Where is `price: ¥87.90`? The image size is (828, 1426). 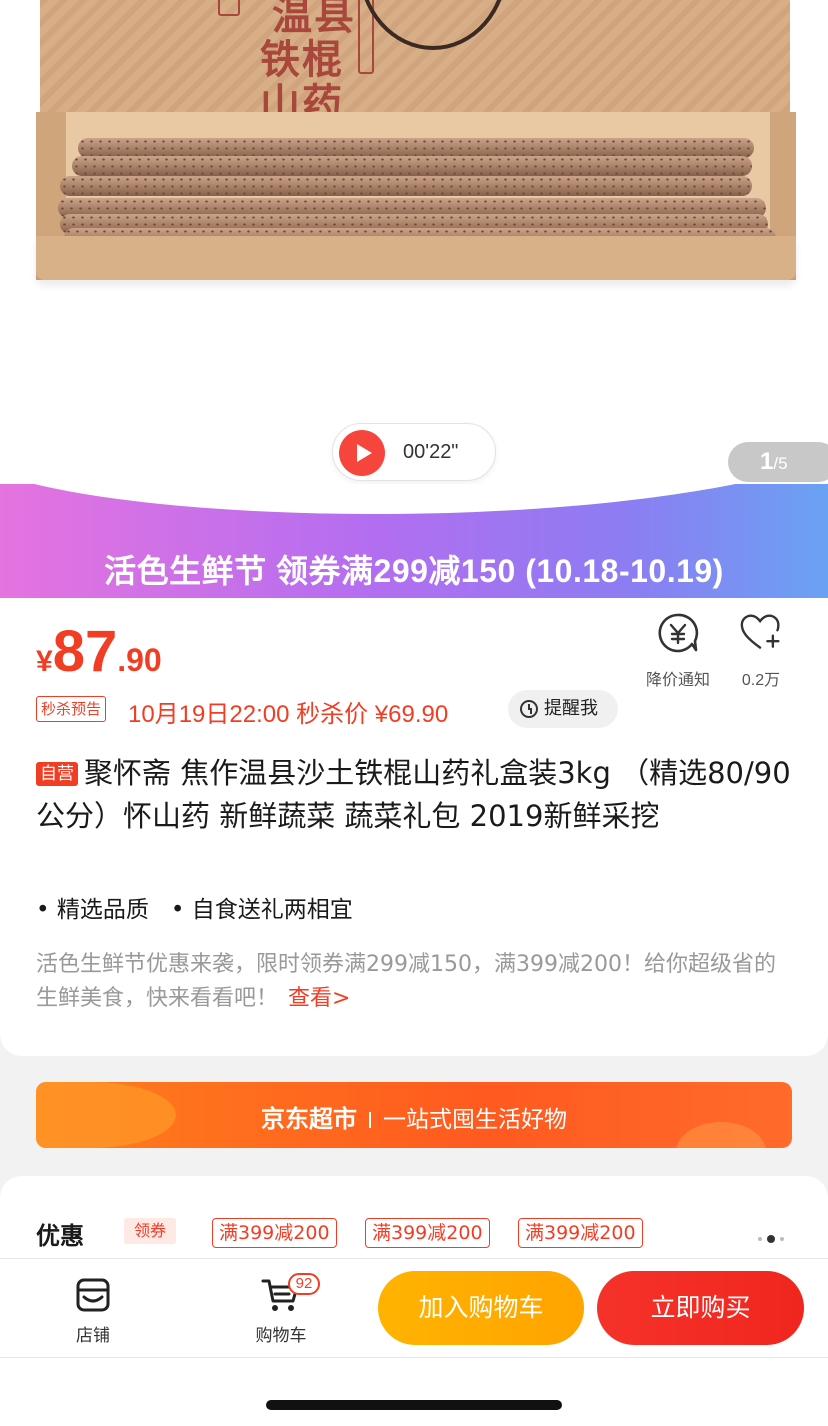
price: ¥87.90 is located at coordinates (99, 651).